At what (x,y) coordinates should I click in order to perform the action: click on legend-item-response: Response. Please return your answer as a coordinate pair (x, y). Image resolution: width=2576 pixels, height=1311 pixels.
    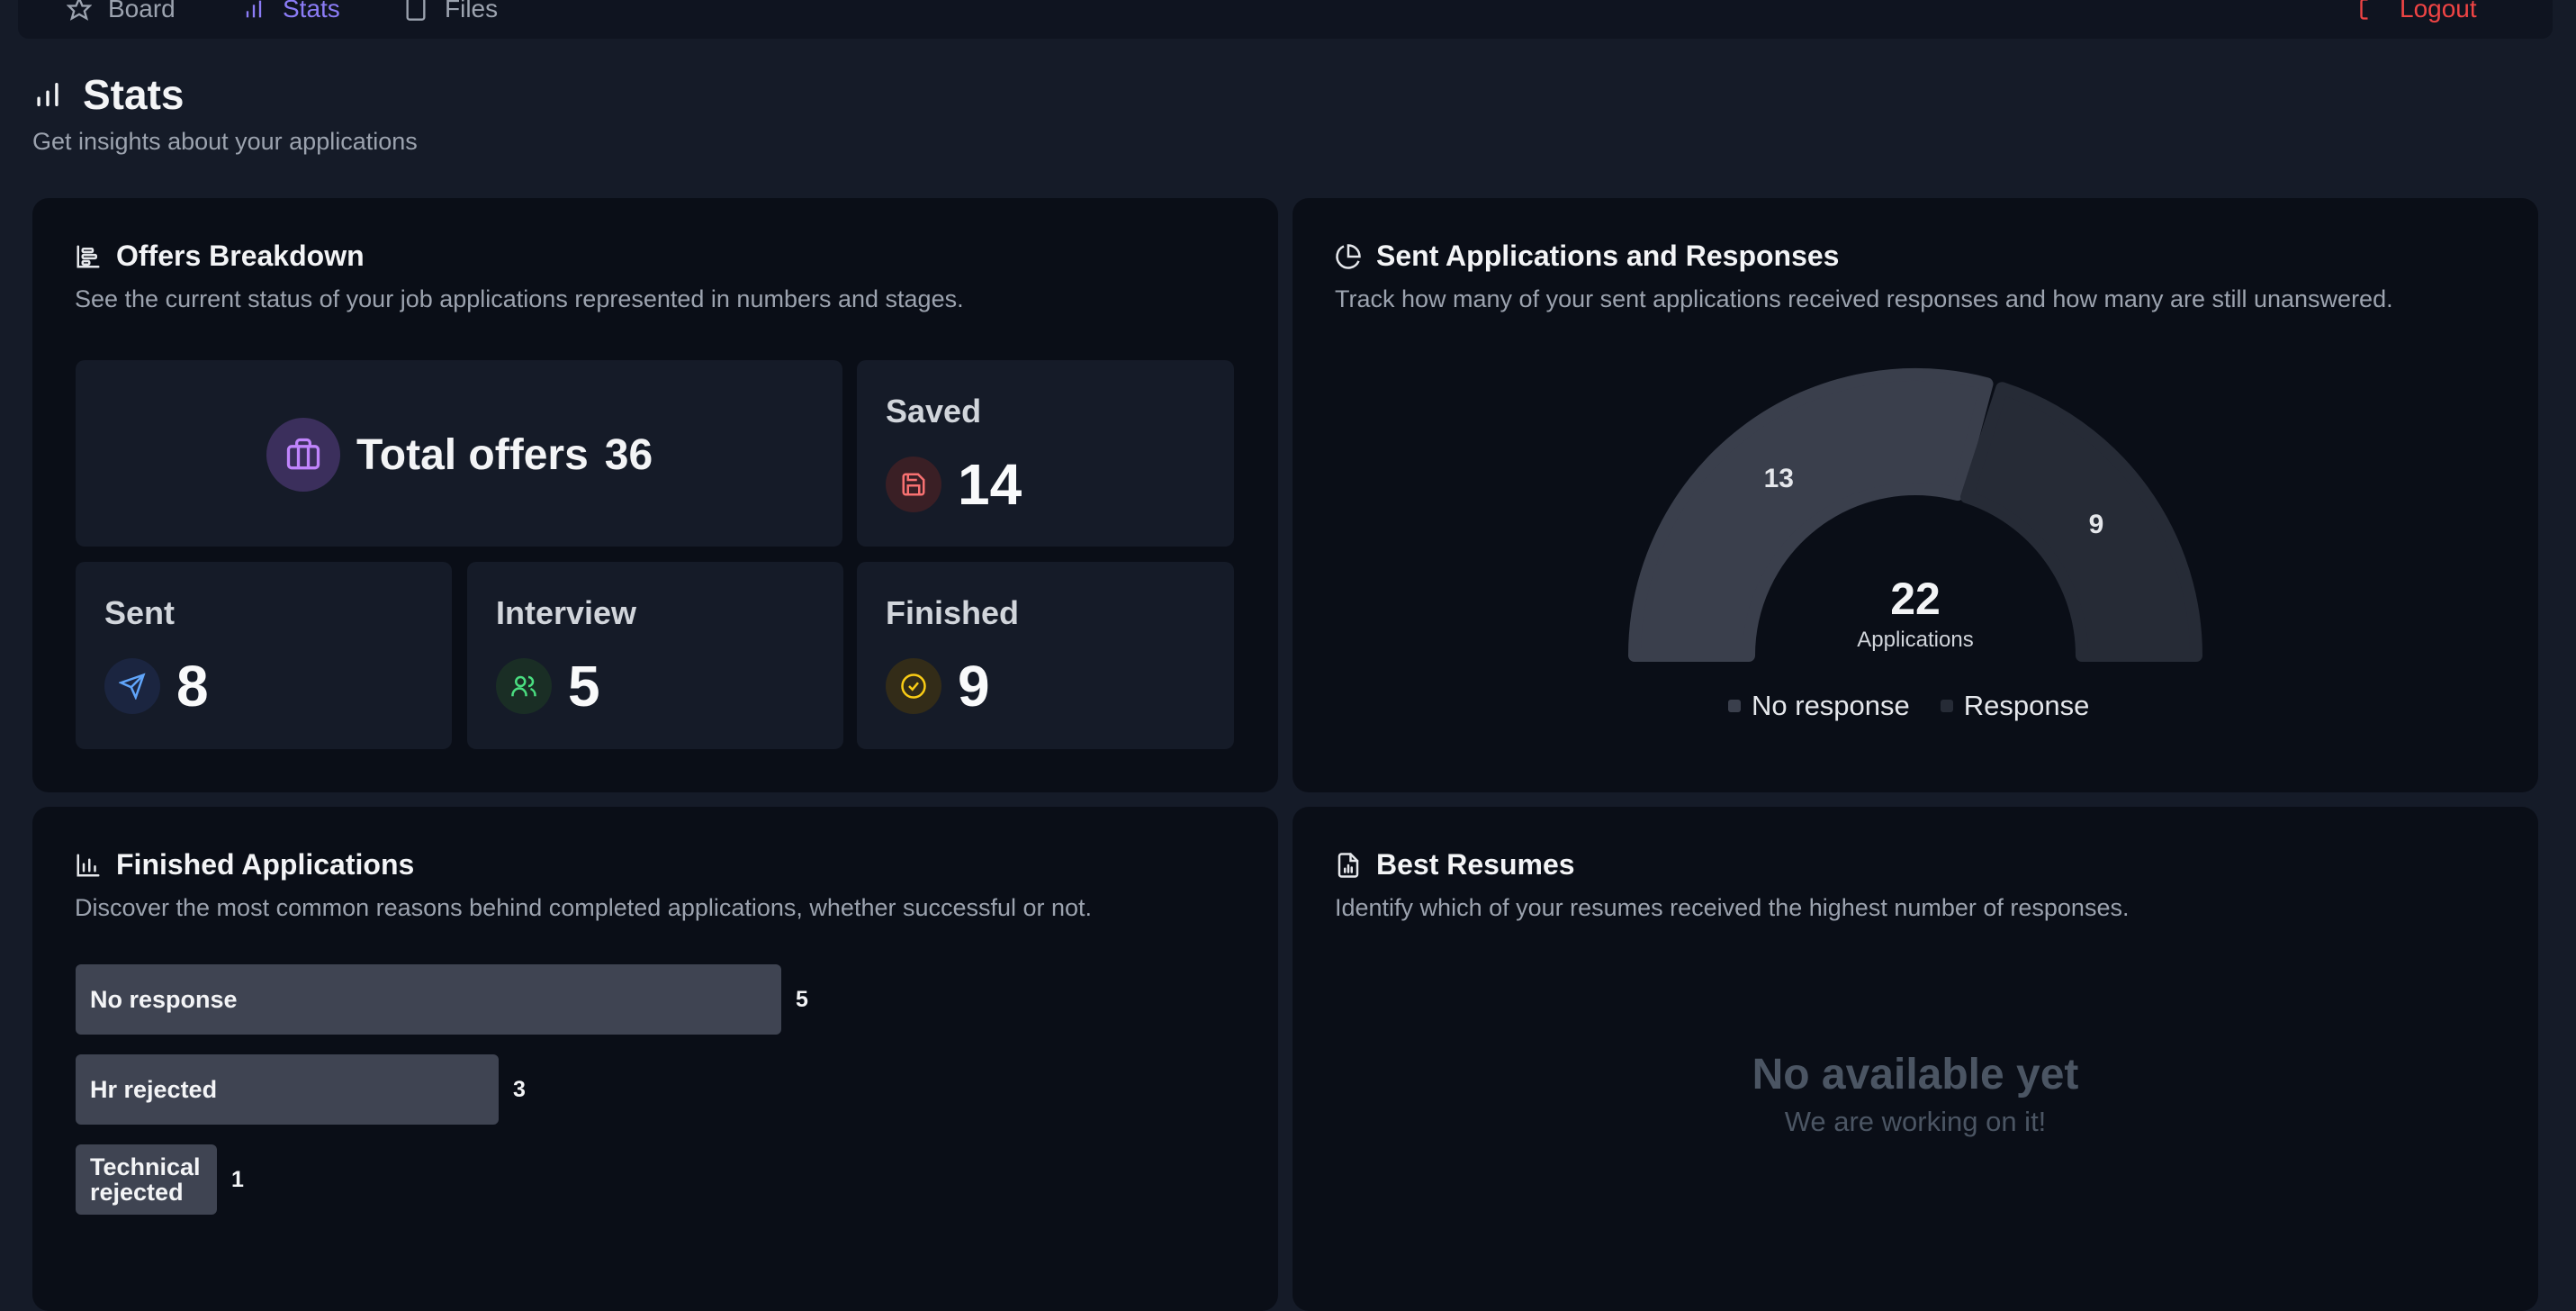
    Looking at the image, I should click on (2015, 706).